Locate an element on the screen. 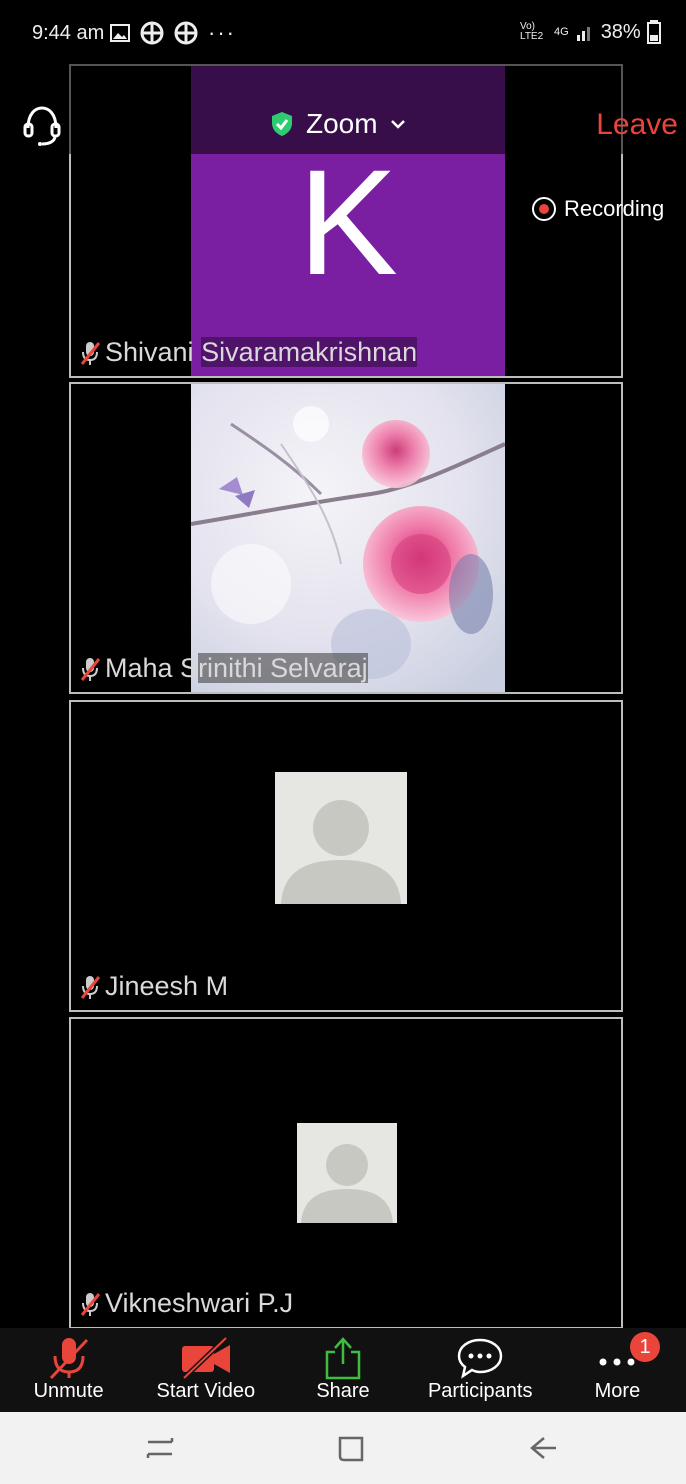 The width and height of the screenshot is (686, 1484). participant-name-label: Maha Srinithi Selvaraj is located at coordinates (225, 668).